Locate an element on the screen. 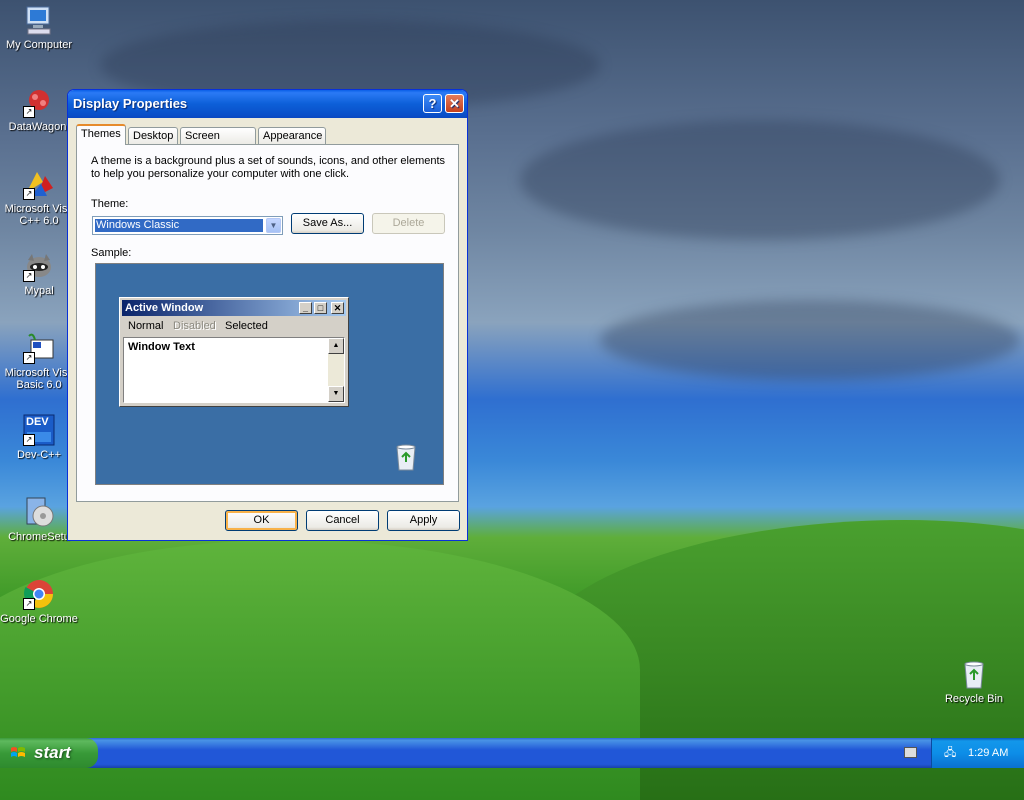  windows-flag-icon is located at coordinates (18, 752).